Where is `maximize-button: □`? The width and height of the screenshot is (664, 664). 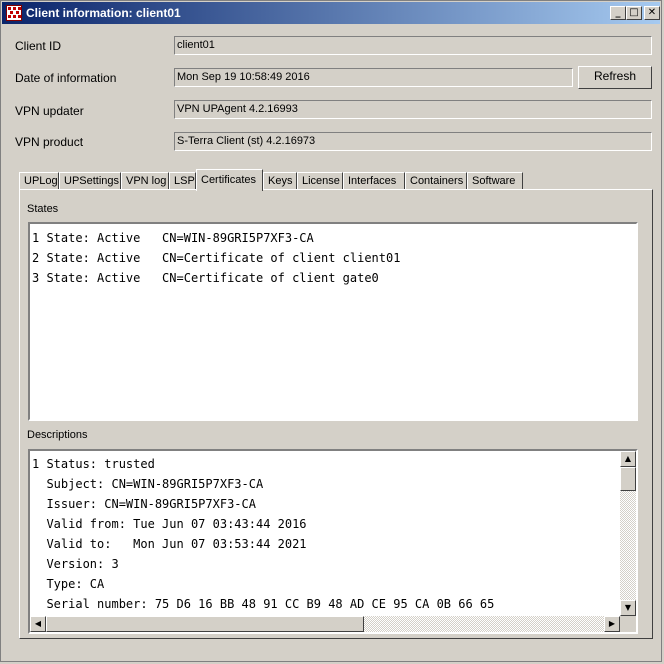 maximize-button: □ is located at coordinates (634, 13).